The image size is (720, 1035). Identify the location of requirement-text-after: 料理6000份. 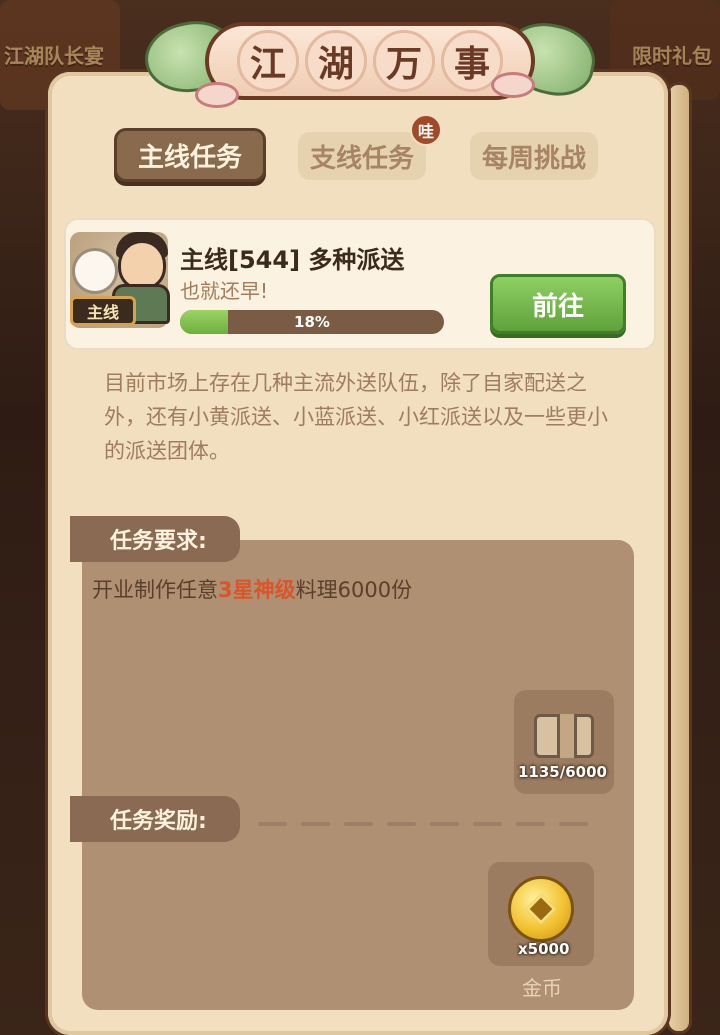
(354, 590).